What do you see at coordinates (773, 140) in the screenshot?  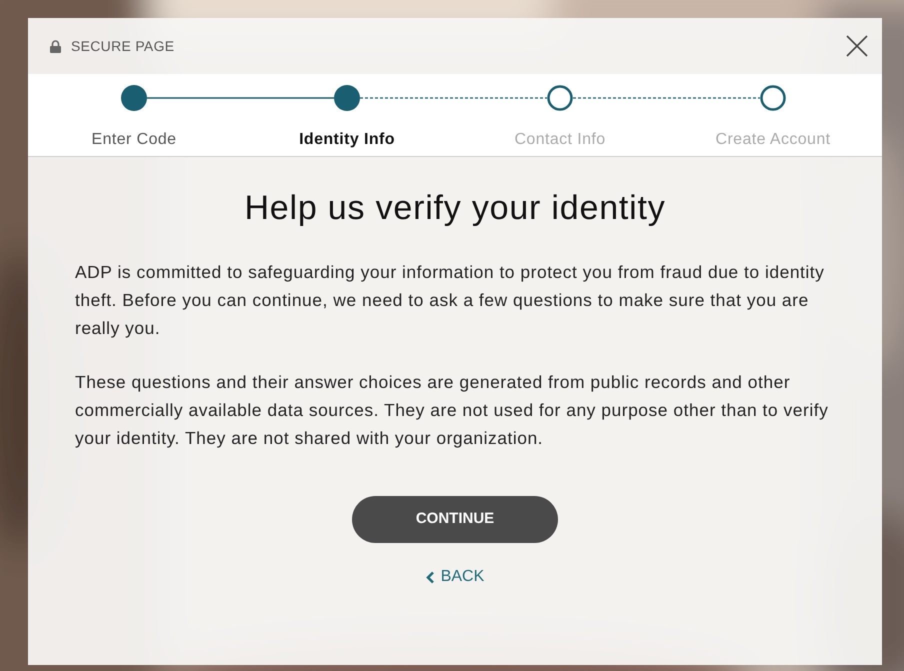 I see `step-label: Create Account` at bounding box center [773, 140].